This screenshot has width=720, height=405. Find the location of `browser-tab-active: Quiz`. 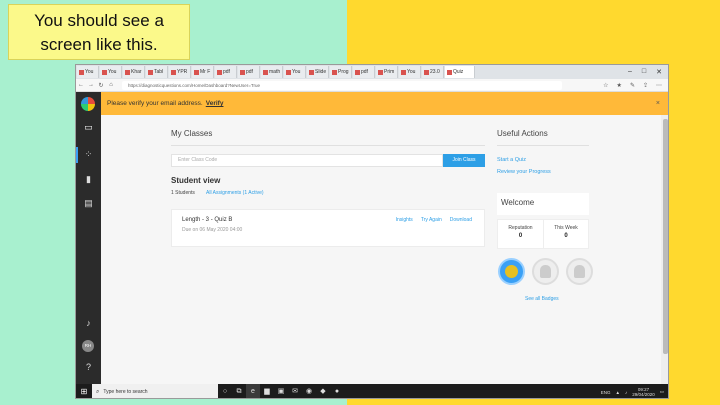

browser-tab-active: Quiz is located at coordinates (460, 72).